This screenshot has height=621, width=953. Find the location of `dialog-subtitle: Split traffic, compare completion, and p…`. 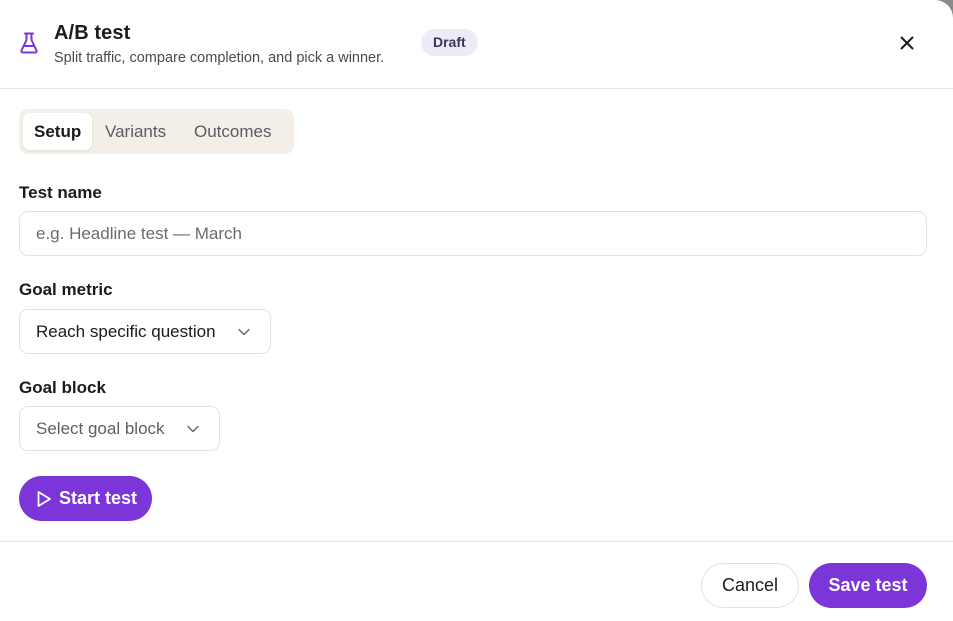

dialog-subtitle: Split traffic, compare completion, and p… is located at coordinates (219, 58).